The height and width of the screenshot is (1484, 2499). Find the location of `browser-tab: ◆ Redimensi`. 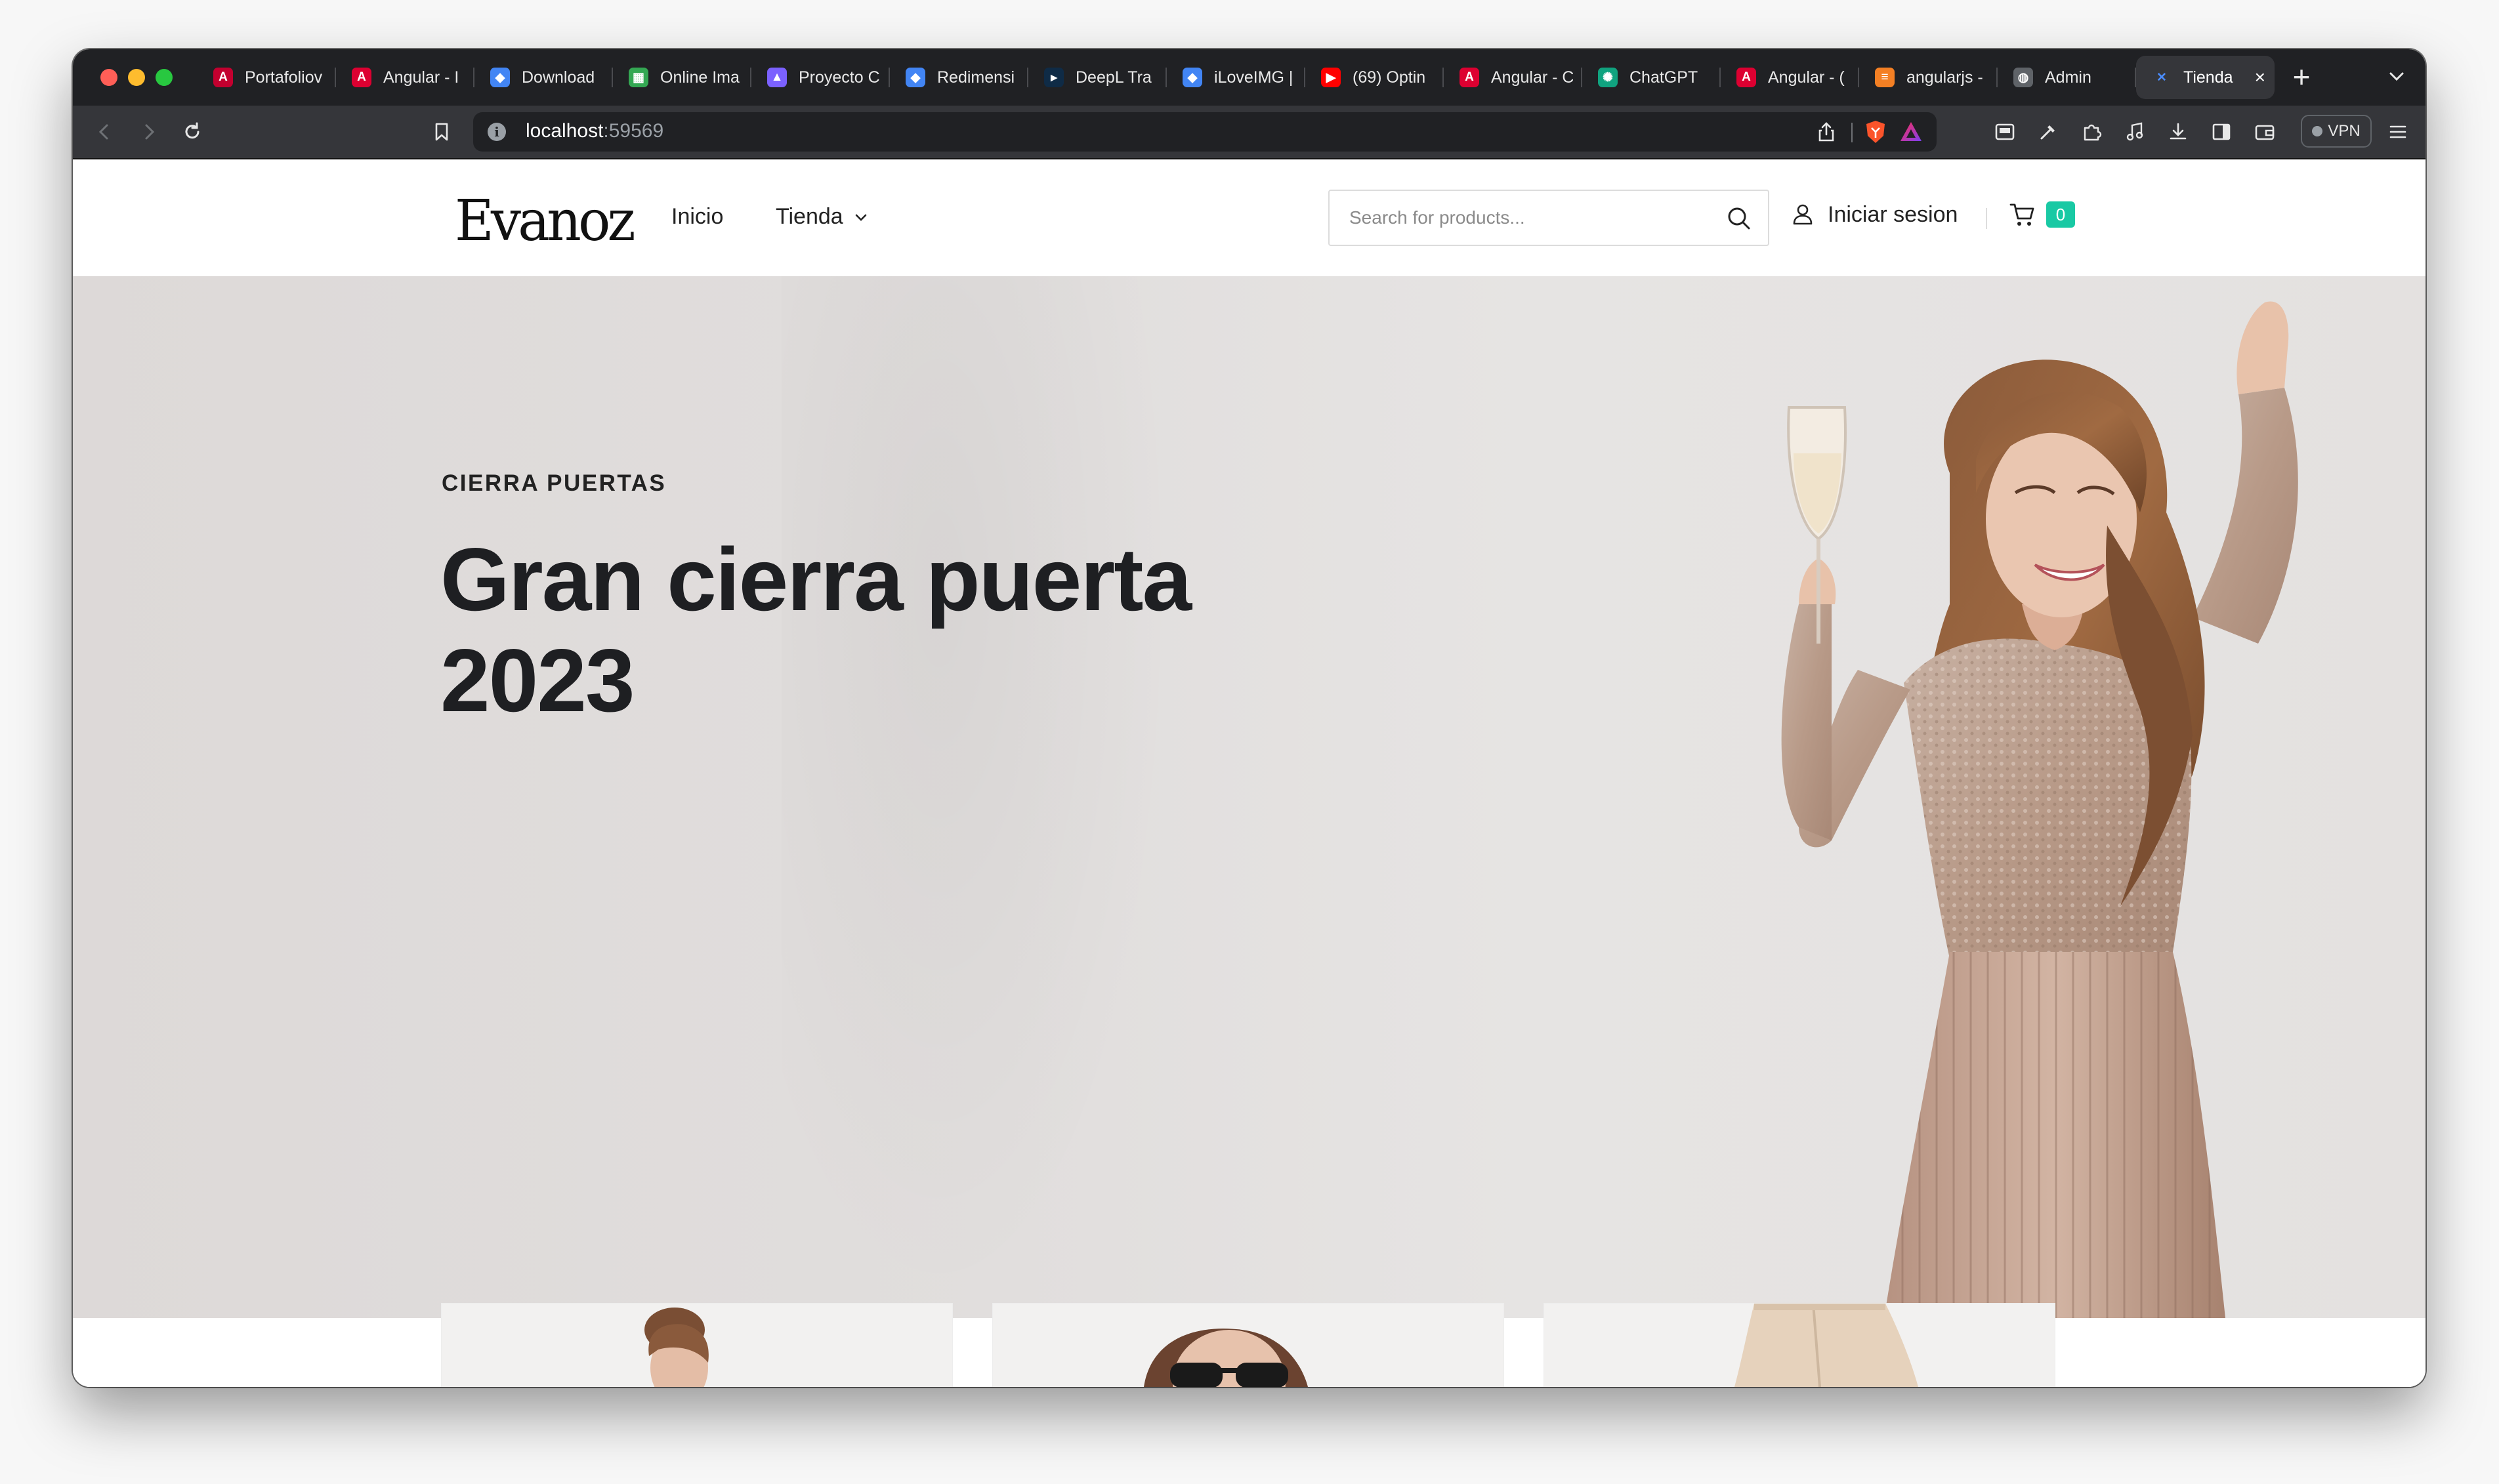

browser-tab: ◆ Redimensi is located at coordinates (959, 77).